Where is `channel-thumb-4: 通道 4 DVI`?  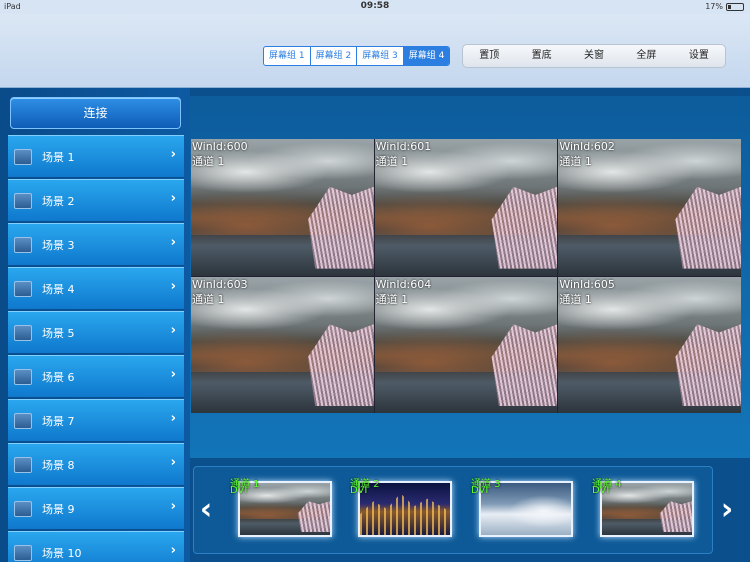
channel-thumb-4: 通道 4 DVI is located at coordinates (643, 509).